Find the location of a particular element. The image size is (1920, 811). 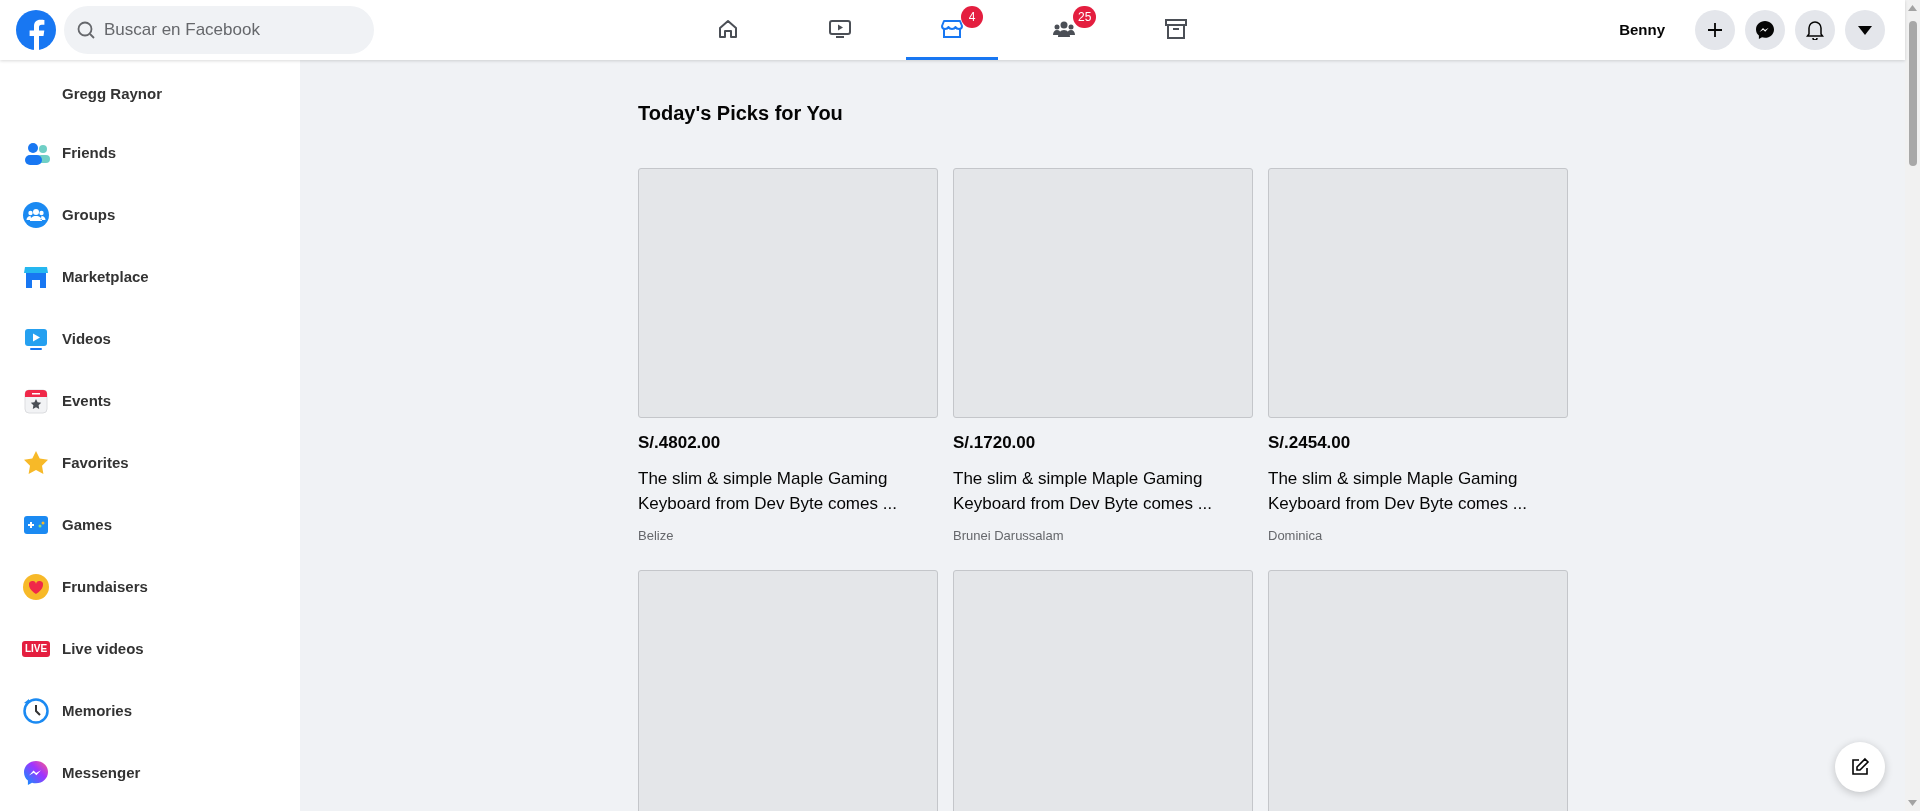

create-button is located at coordinates (1715, 30).